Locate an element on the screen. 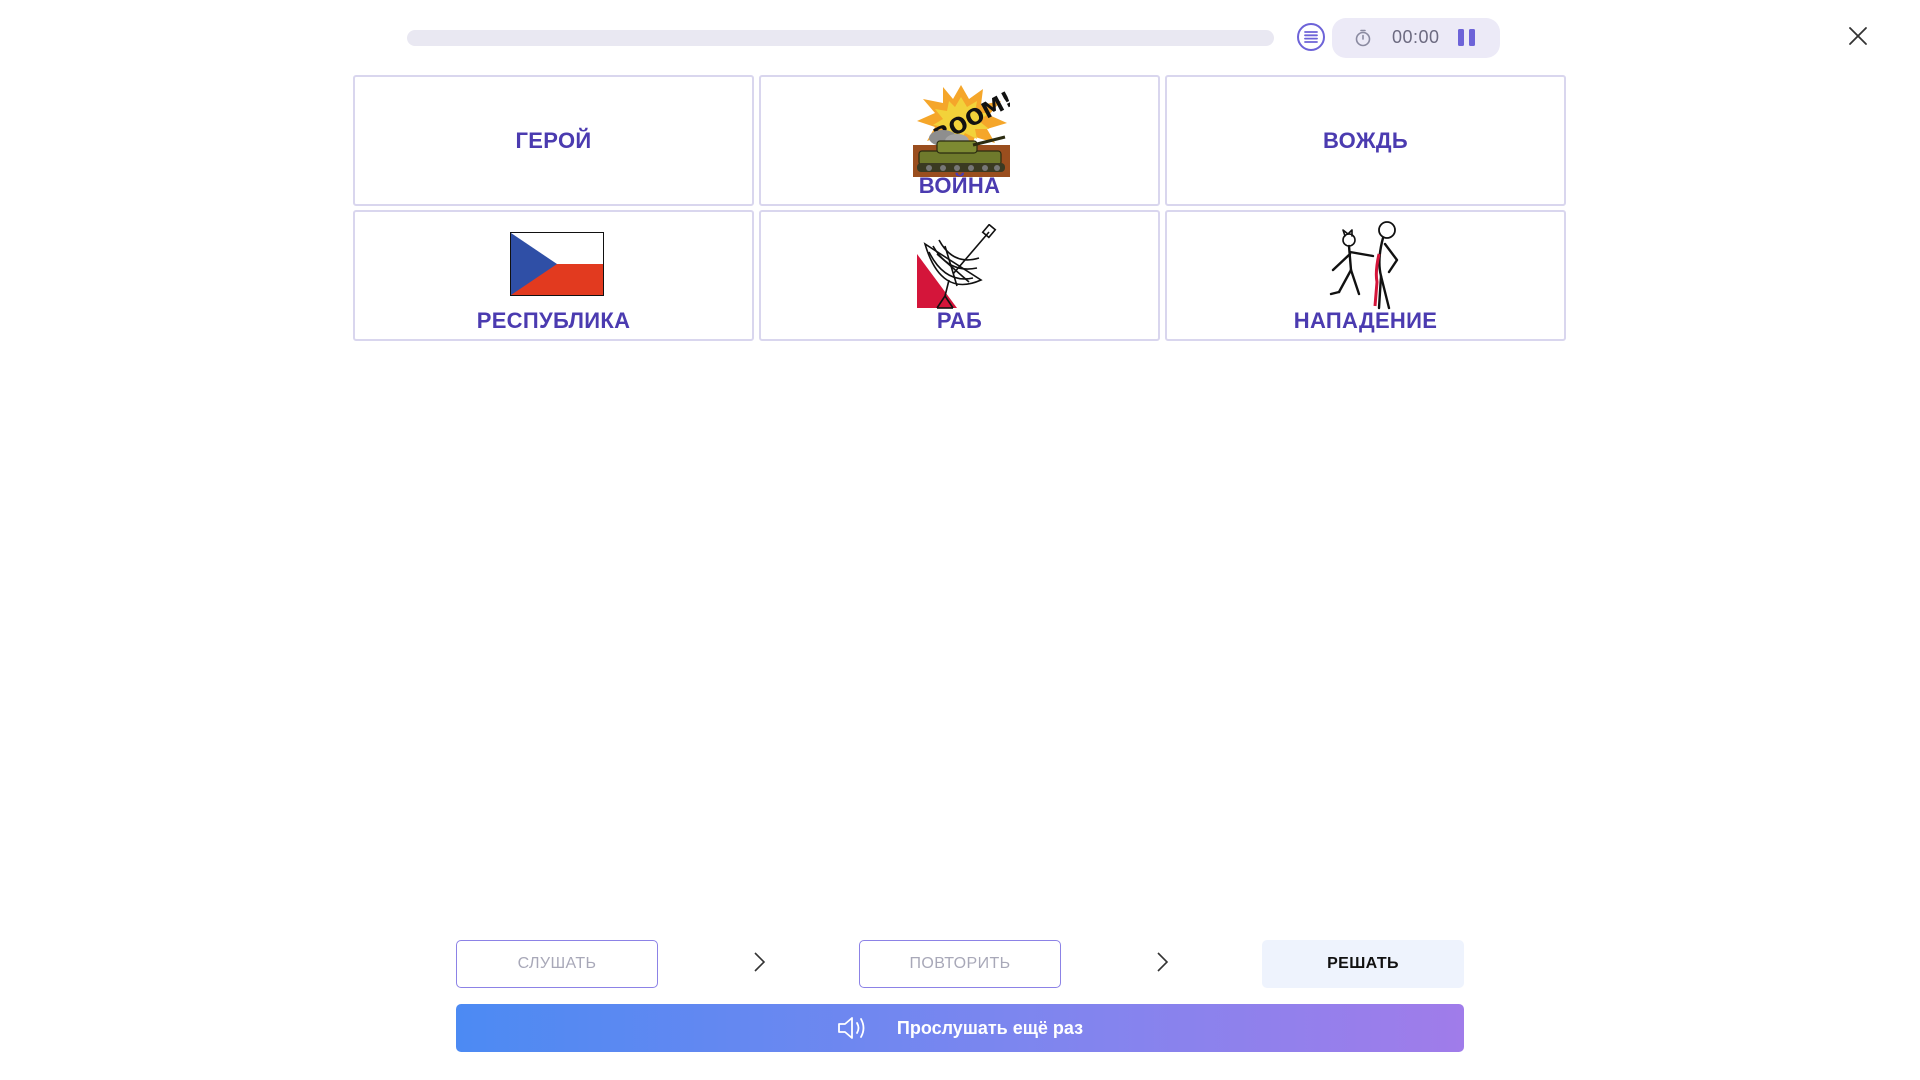  satellite-dish-image is located at coordinates (957, 266).